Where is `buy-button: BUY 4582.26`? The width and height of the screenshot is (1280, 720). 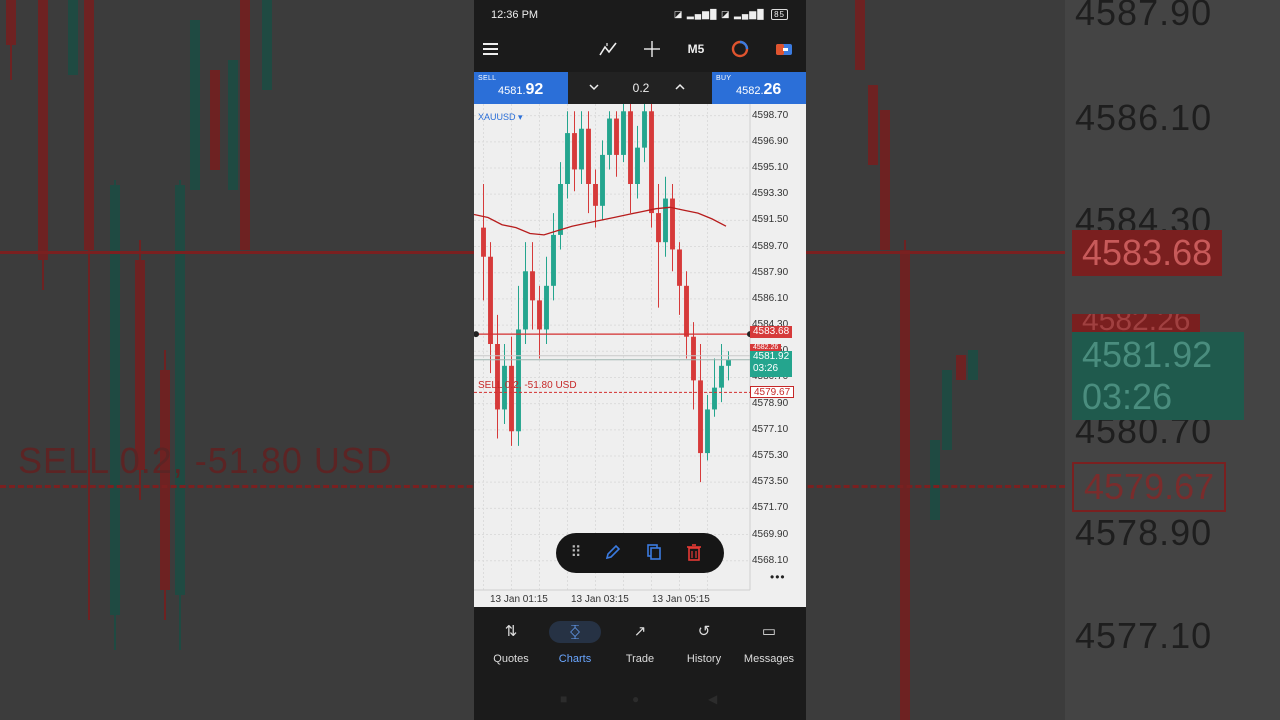 buy-button: BUY 4582.26 is located at coordinates (759, 88).